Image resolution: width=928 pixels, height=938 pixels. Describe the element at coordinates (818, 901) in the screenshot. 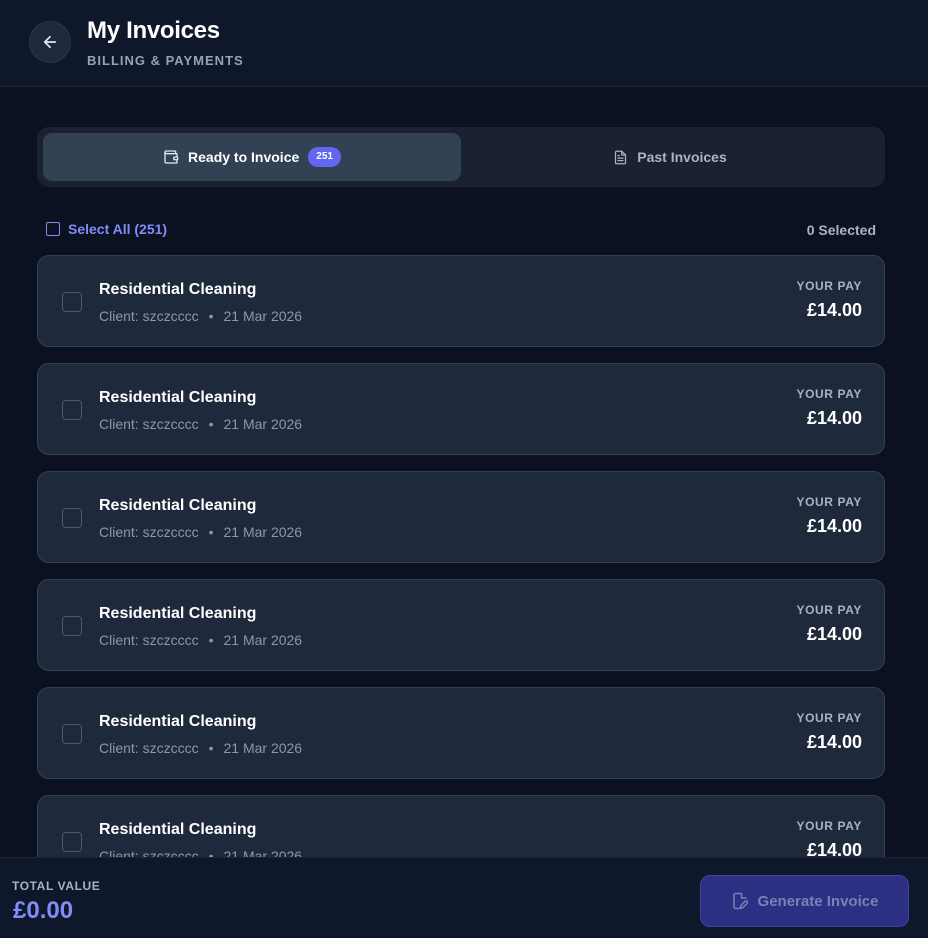

I see `generate-invoice-label: Generate Invoice` at that location.